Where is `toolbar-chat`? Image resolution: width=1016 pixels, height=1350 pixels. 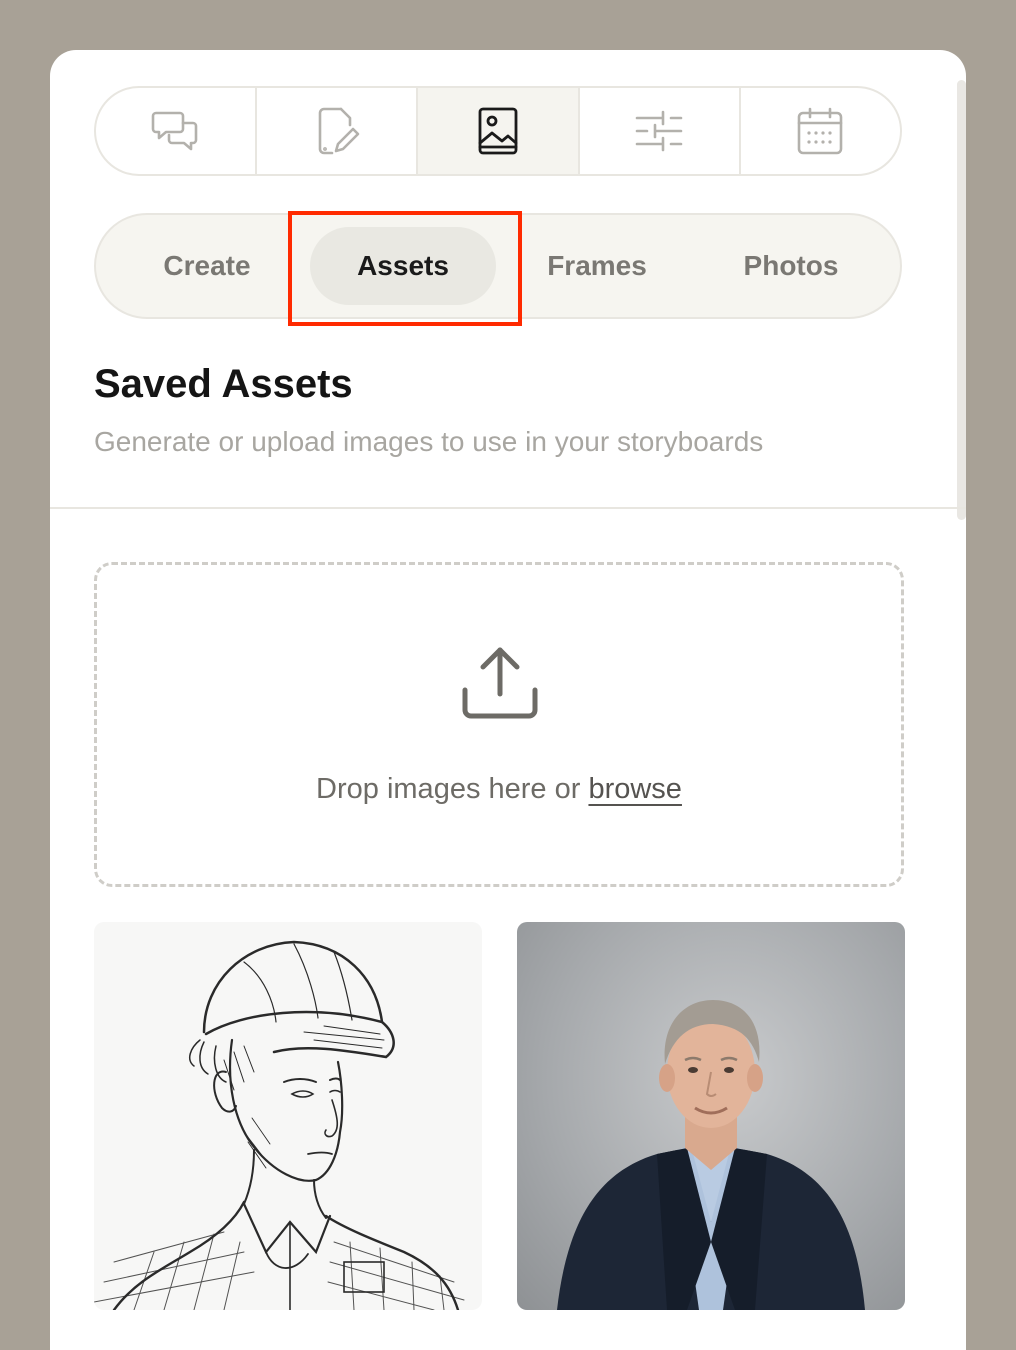
toolbar-chat is located at coordinates (177, 131).